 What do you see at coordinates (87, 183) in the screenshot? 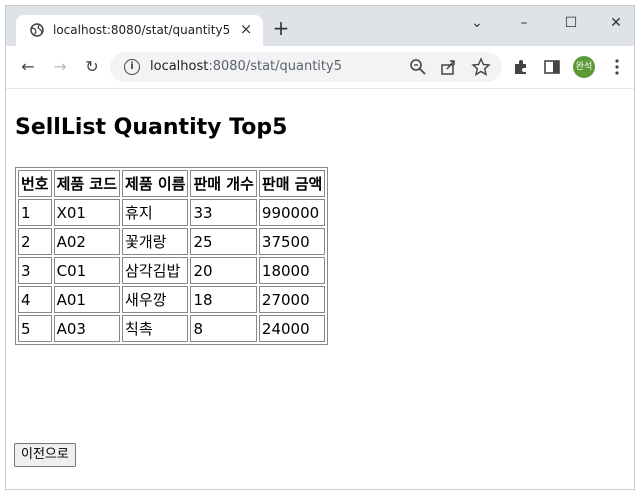
I see `column-header: 제품 코드` at bounding box center [87, 183].